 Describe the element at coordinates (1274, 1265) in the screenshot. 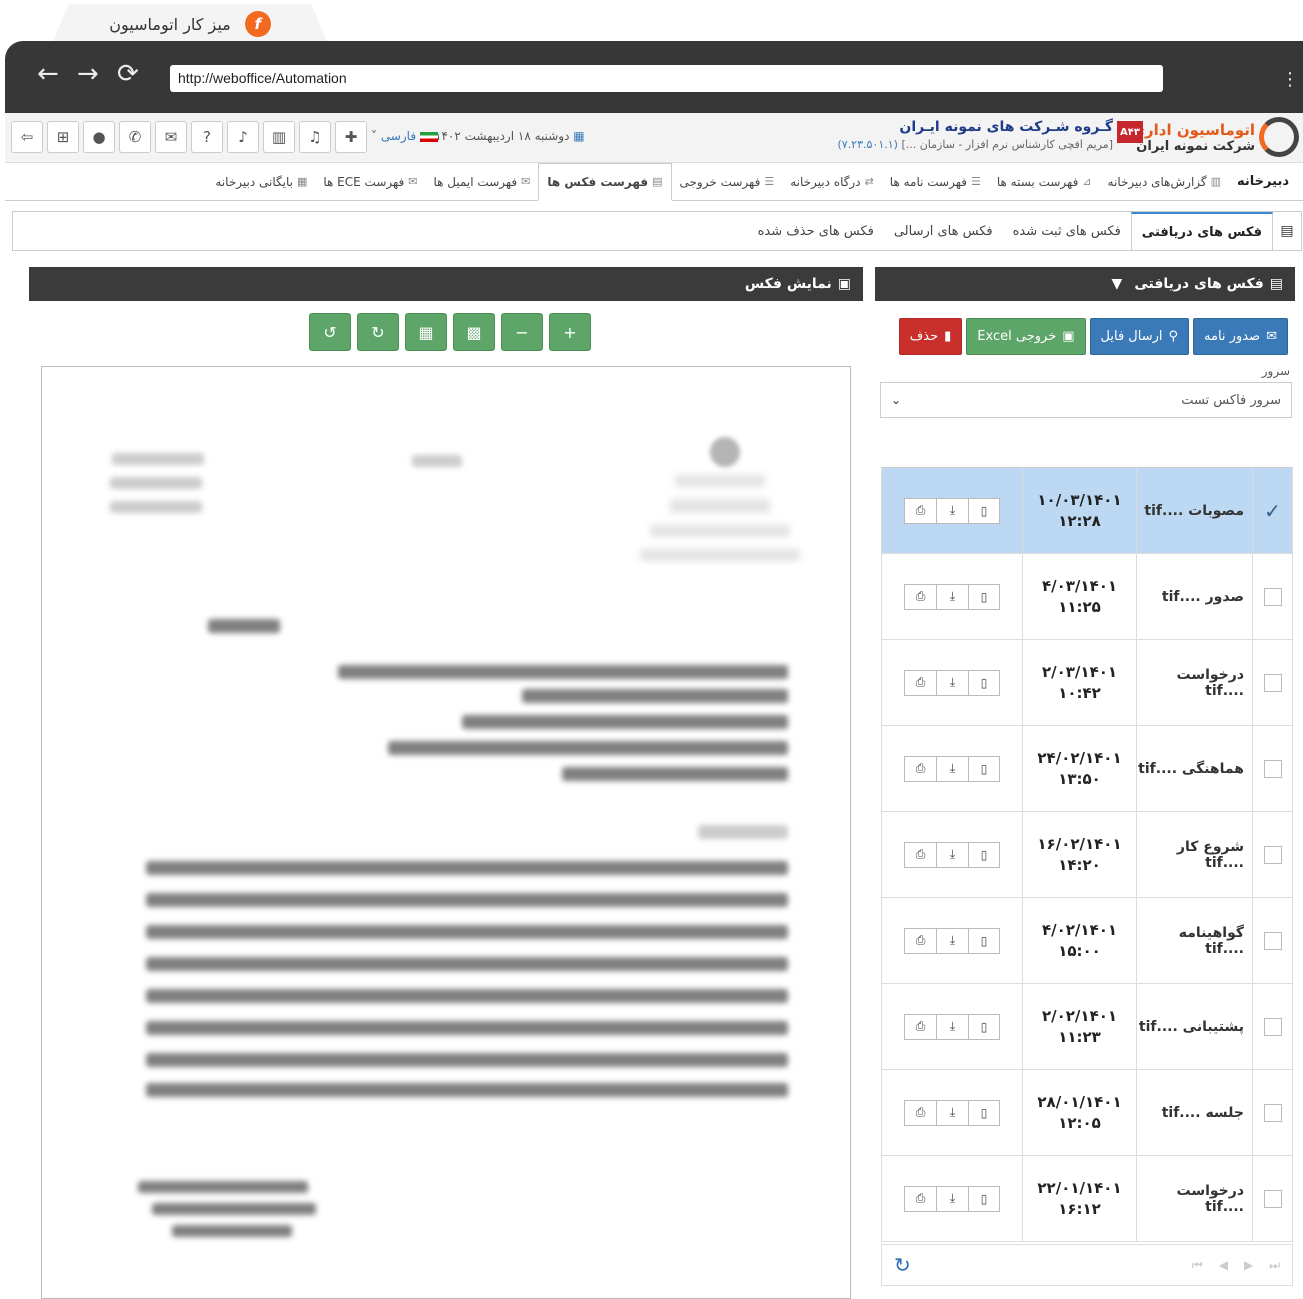

I see `last-page-icon: ⏭` at that location.